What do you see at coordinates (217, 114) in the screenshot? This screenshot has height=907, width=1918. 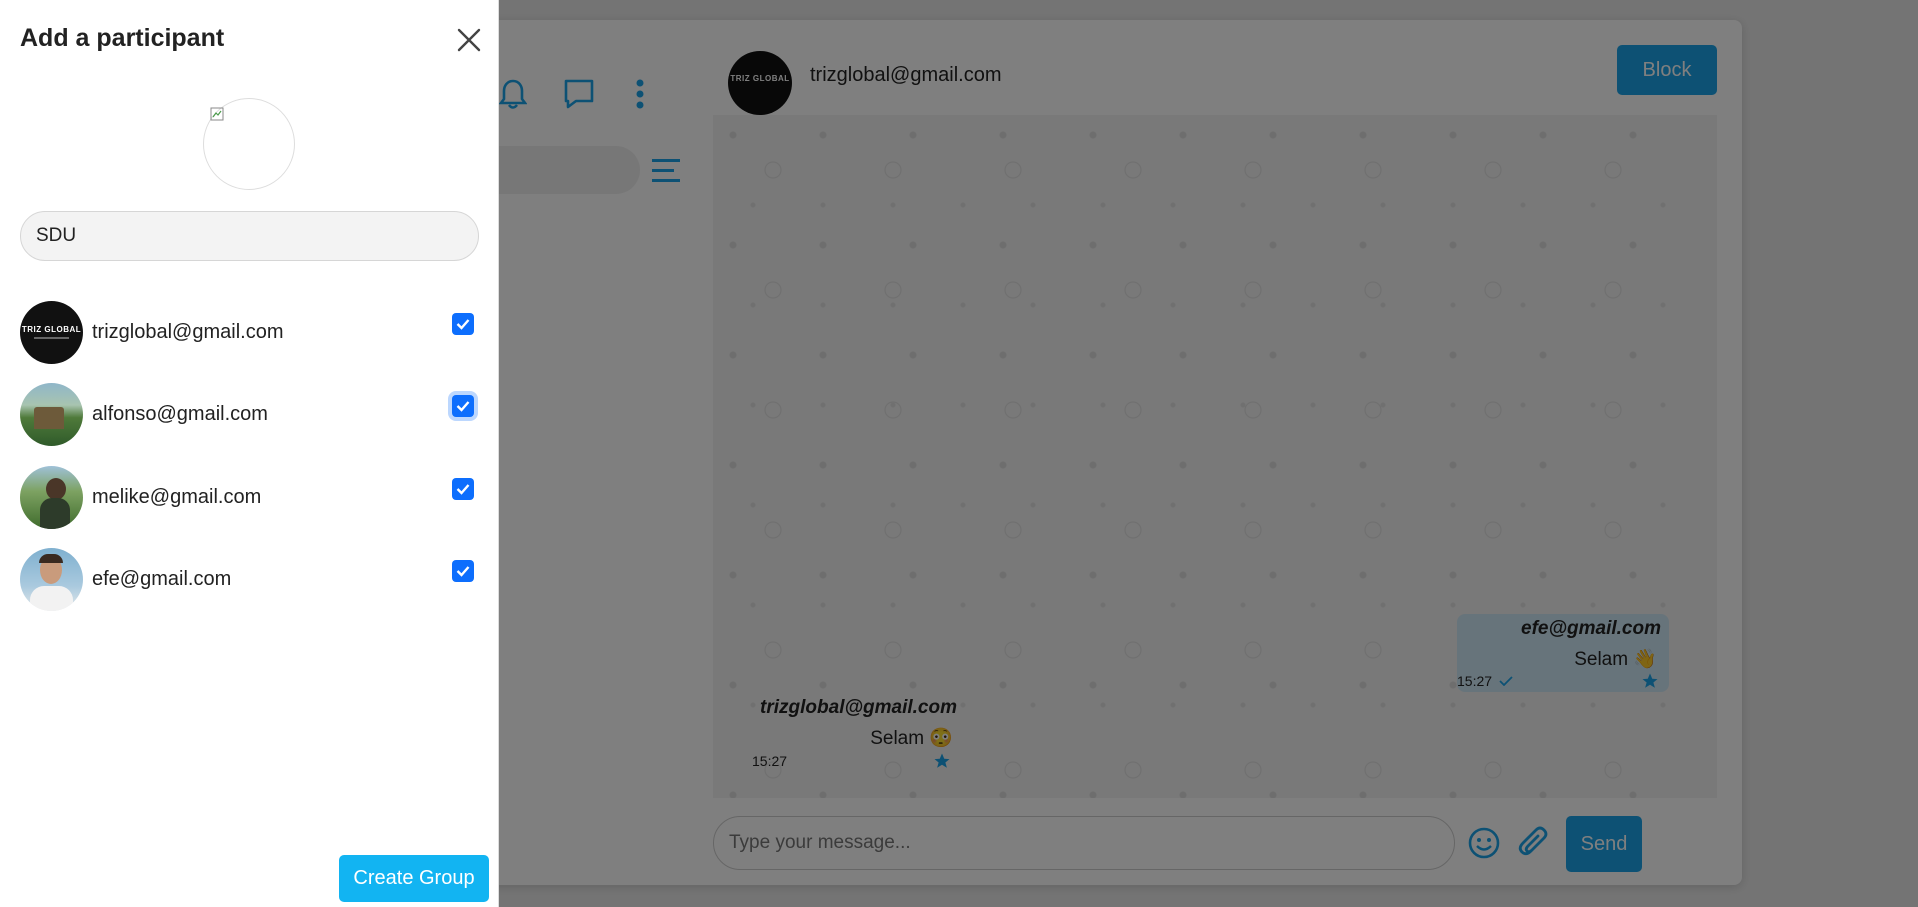 I see `broken-image-icon` at bounding box center [217, 114].